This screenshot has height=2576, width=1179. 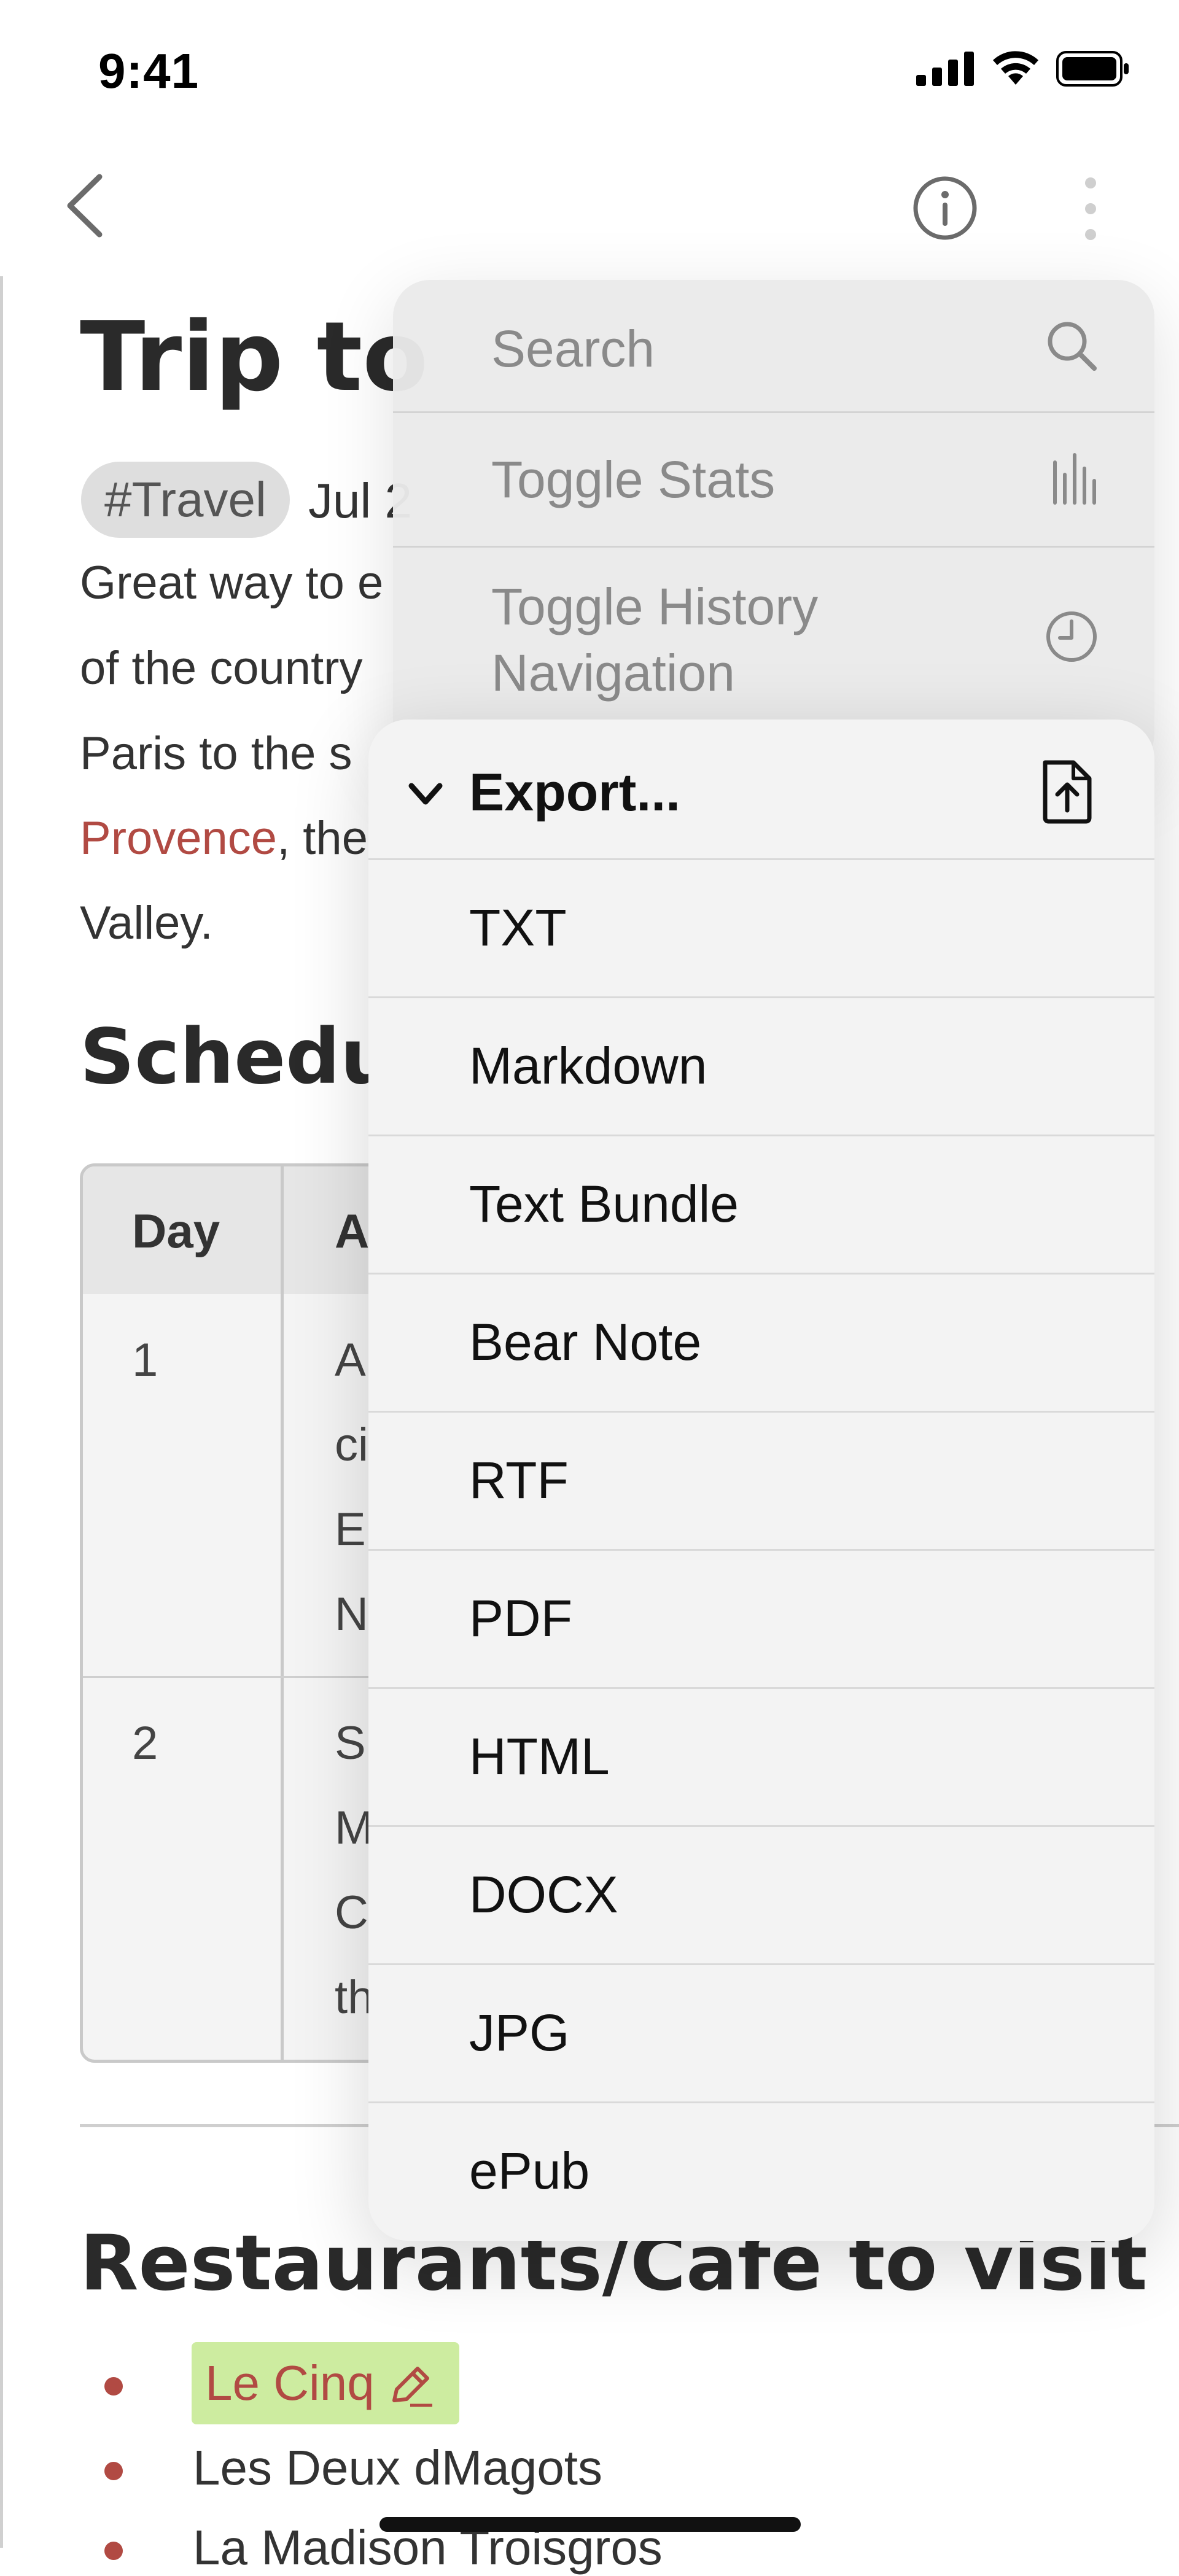 I want to click on more-vertical-icon, so click(x=1090, y=208).